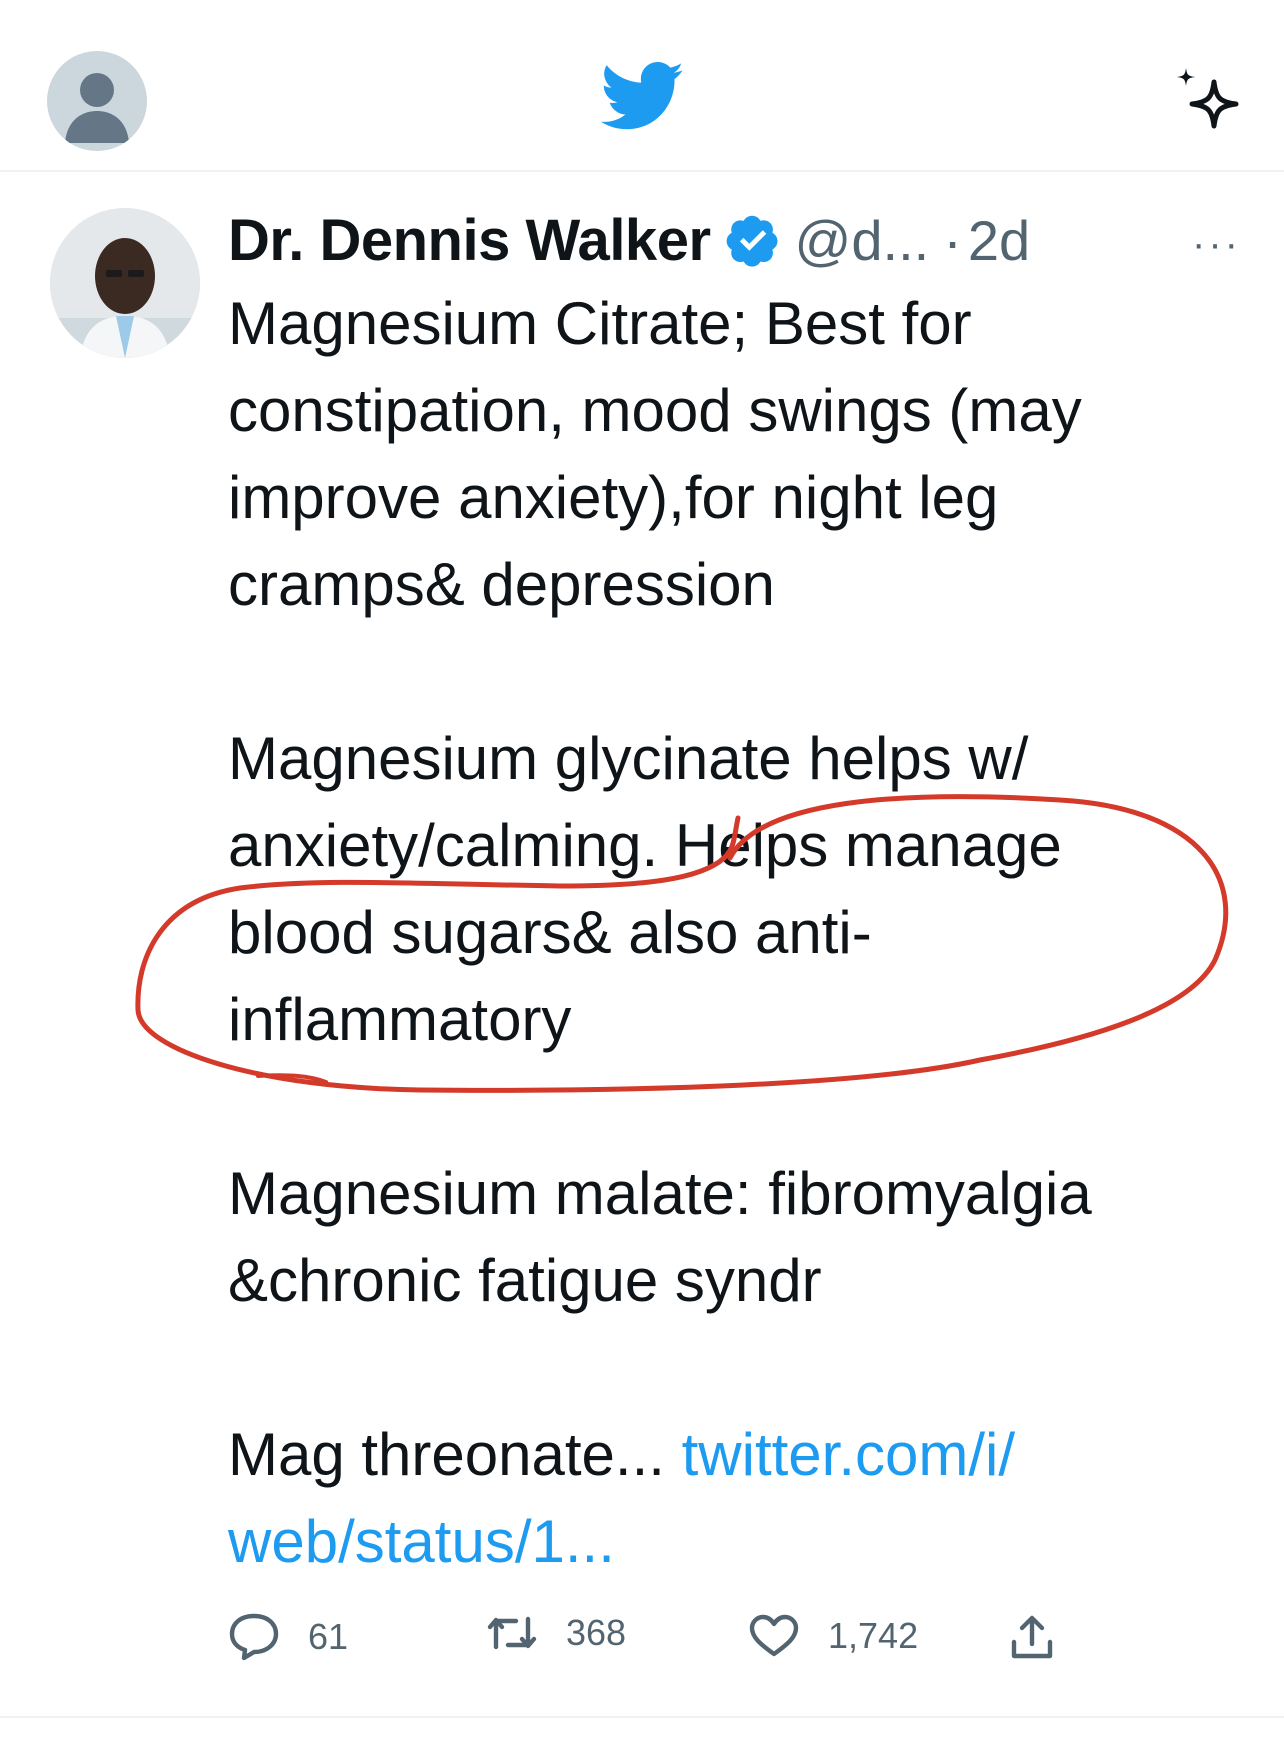 This screenshot has width=1284, height=1742. What do you see at coordinates (469, 240) in the screenshot?
I see `author-name: Dr. Dennis Walker` at bounding box center [469, 240].